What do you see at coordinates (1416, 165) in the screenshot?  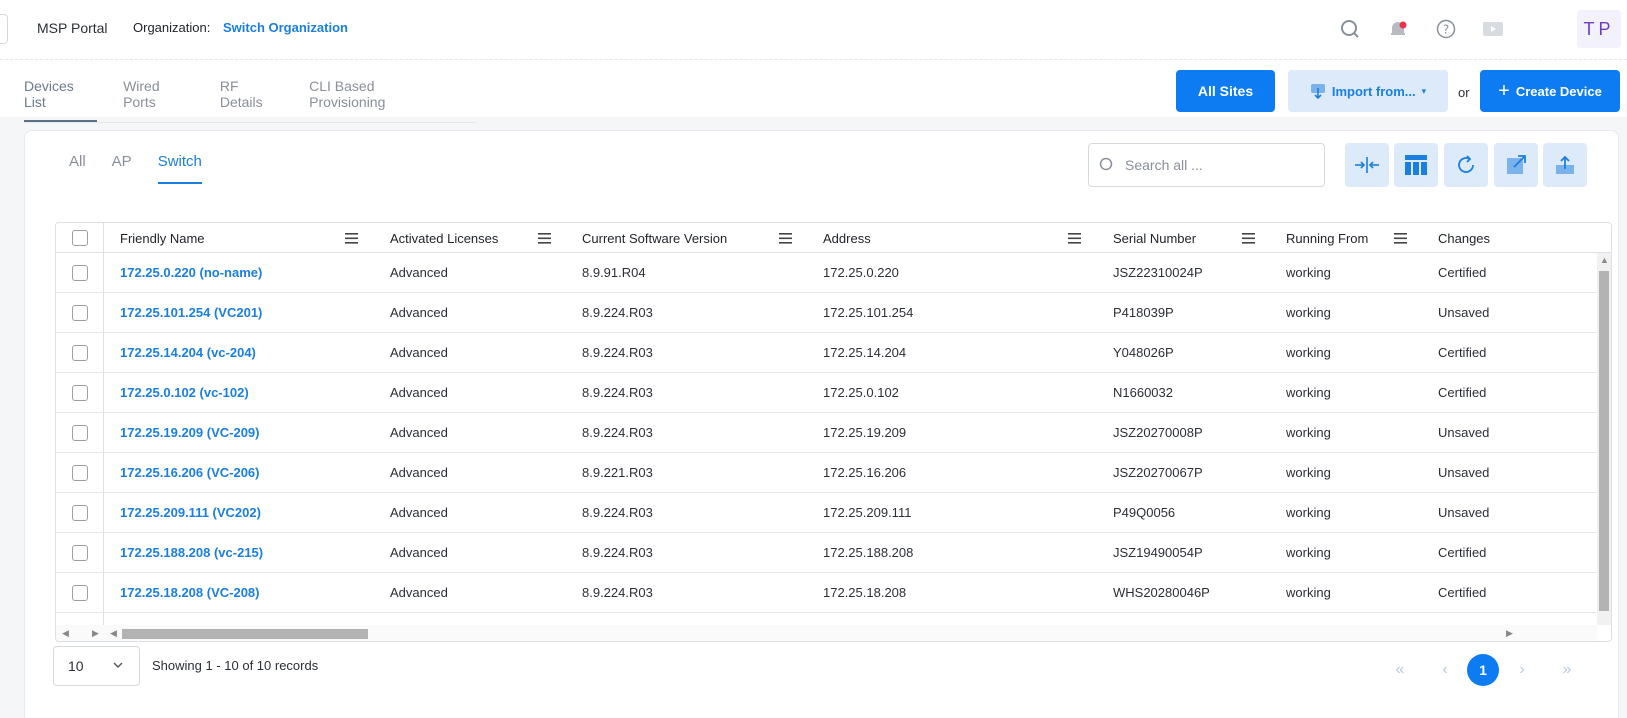 I see `table-columns-button` at bounding box center [1416, 165].